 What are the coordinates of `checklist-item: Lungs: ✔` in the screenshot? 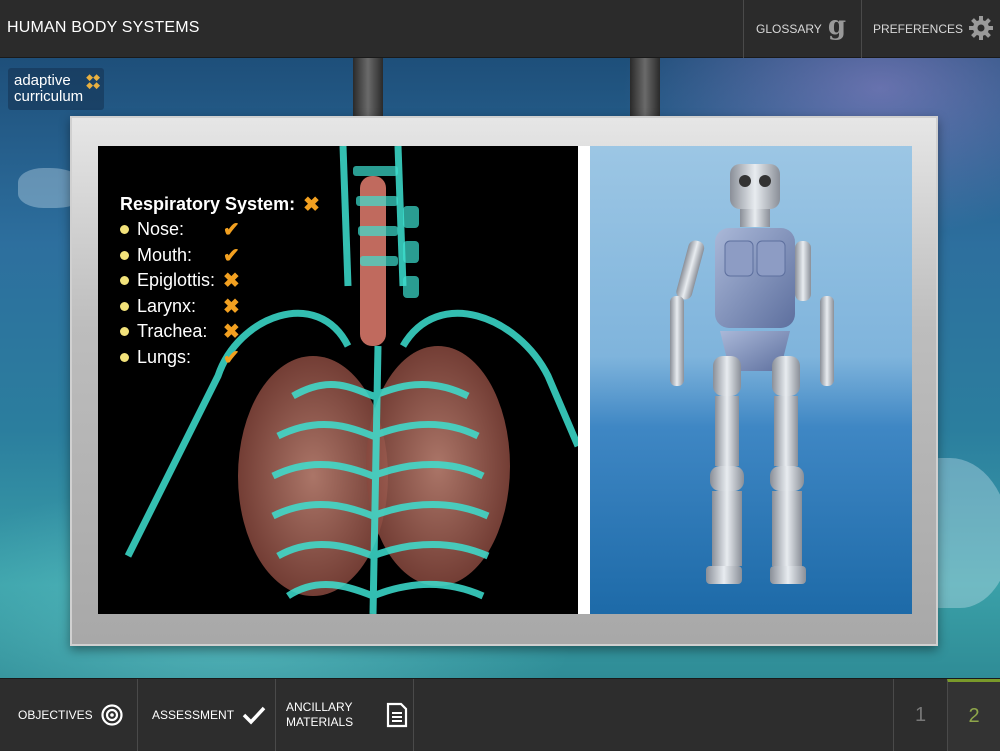 It's located at (220, 358).